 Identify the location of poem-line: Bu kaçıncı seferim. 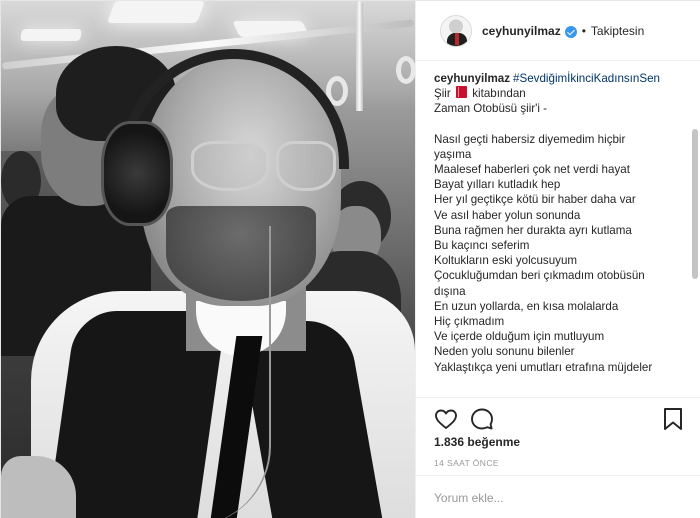
(482, 246).